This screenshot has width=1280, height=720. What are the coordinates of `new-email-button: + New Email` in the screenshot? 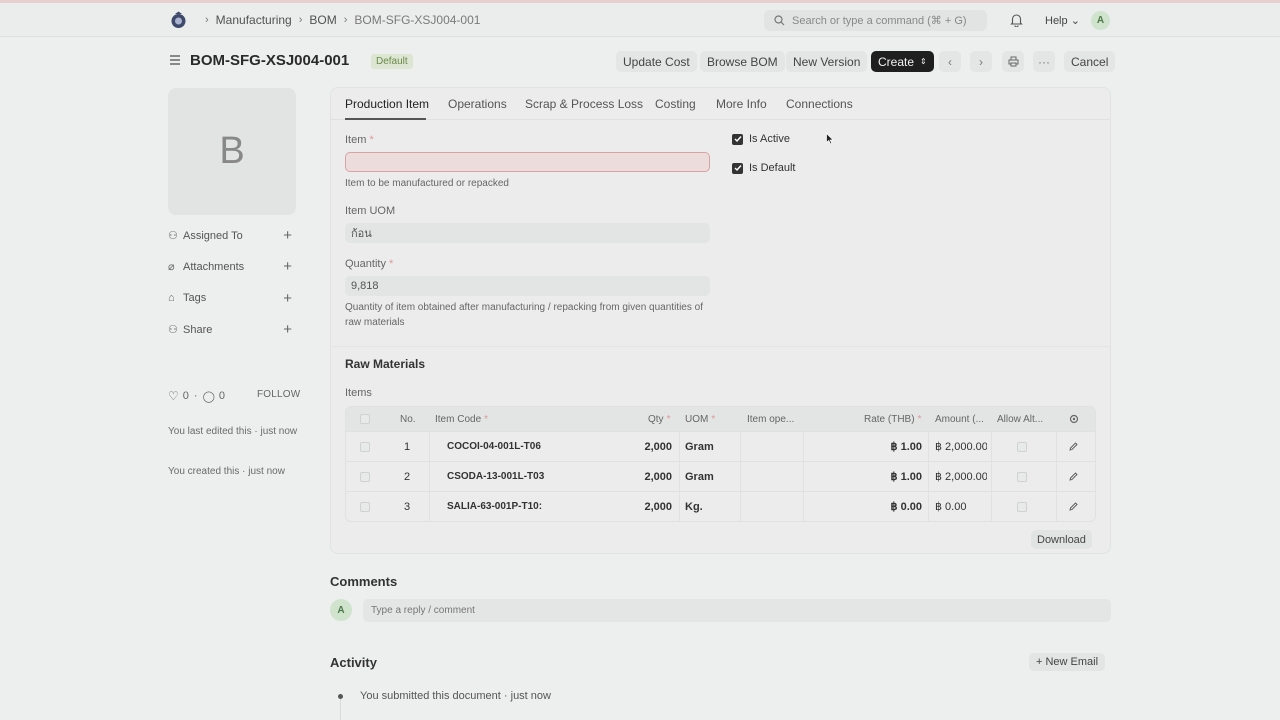 It's located at (1067, 662).